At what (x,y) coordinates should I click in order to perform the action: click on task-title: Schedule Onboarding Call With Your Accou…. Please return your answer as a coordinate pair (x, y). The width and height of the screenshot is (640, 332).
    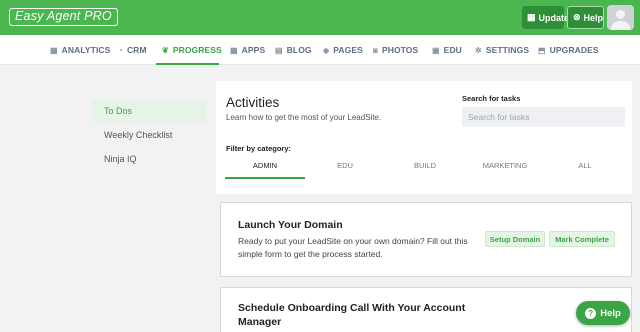
    Looking at the image, I should click on (352, 315).